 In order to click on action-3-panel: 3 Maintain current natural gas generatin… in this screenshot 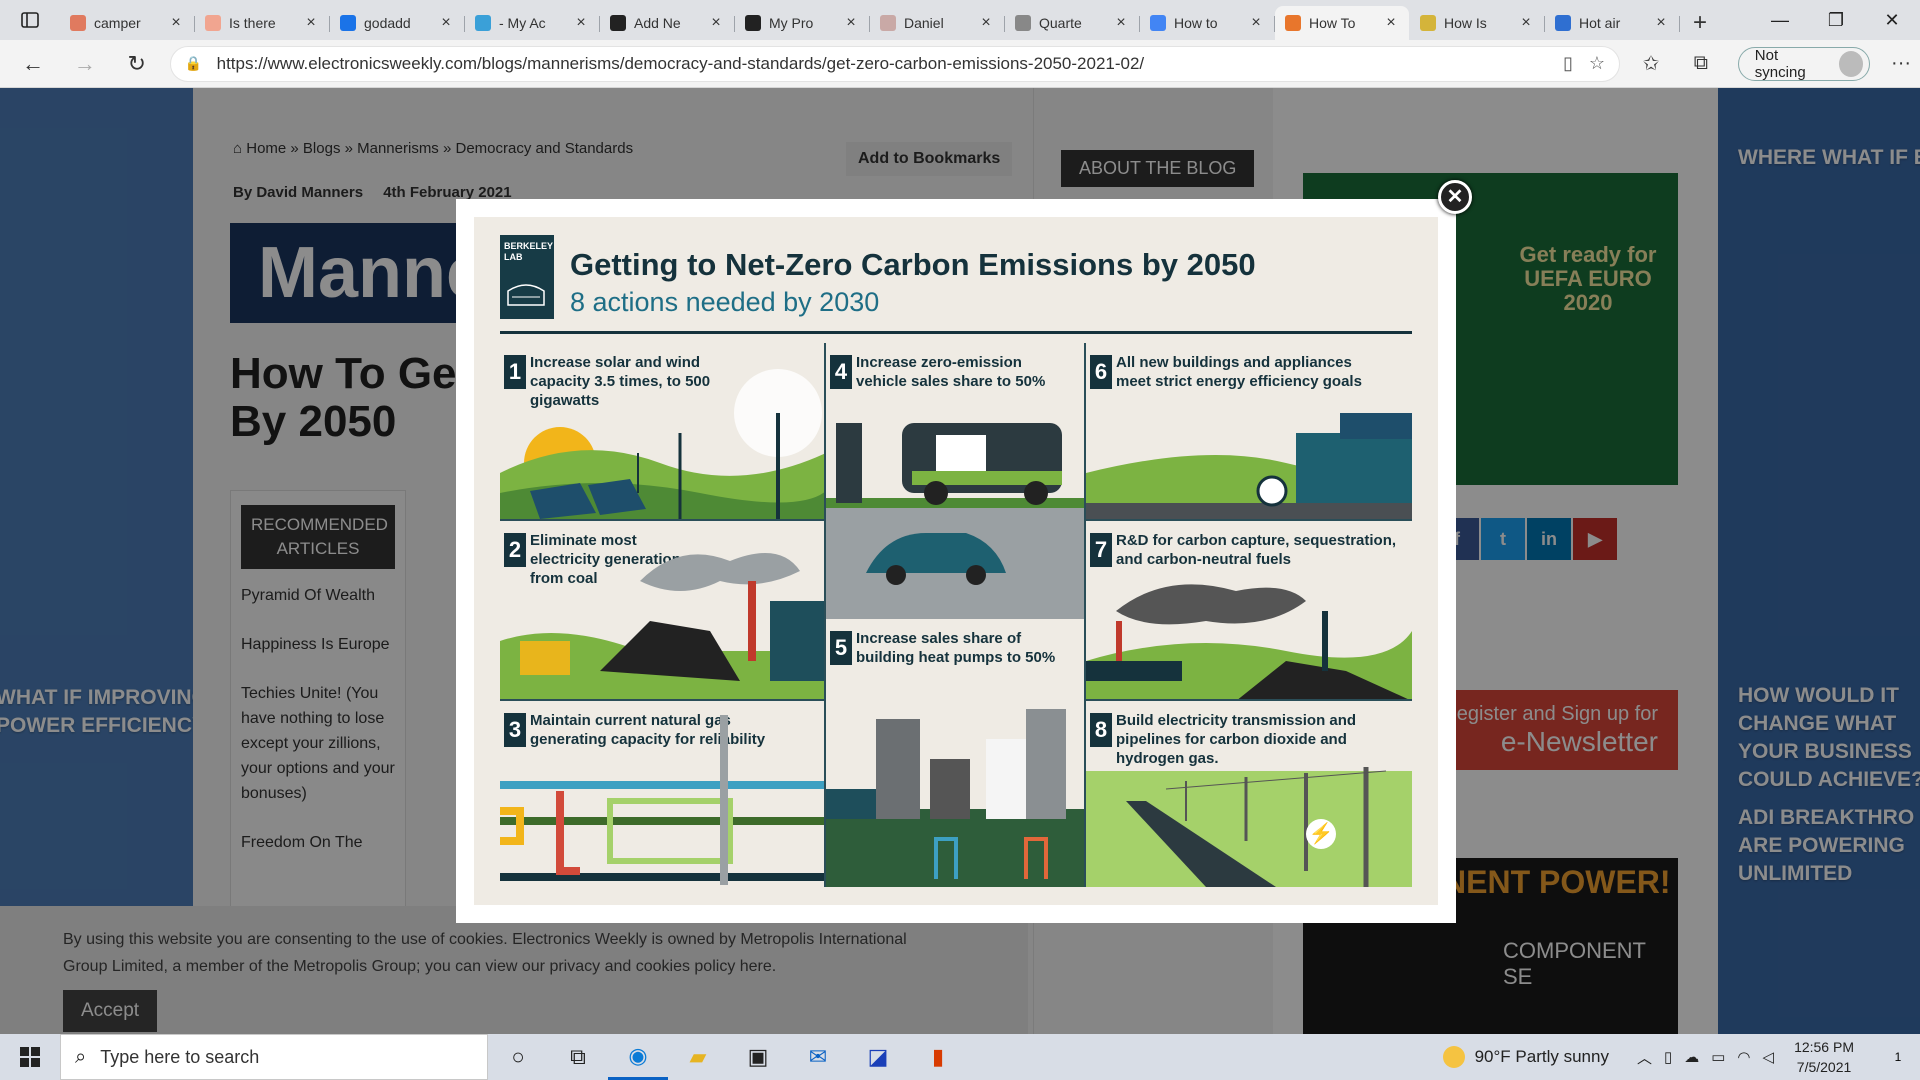, I will do `click(663, 794)`.